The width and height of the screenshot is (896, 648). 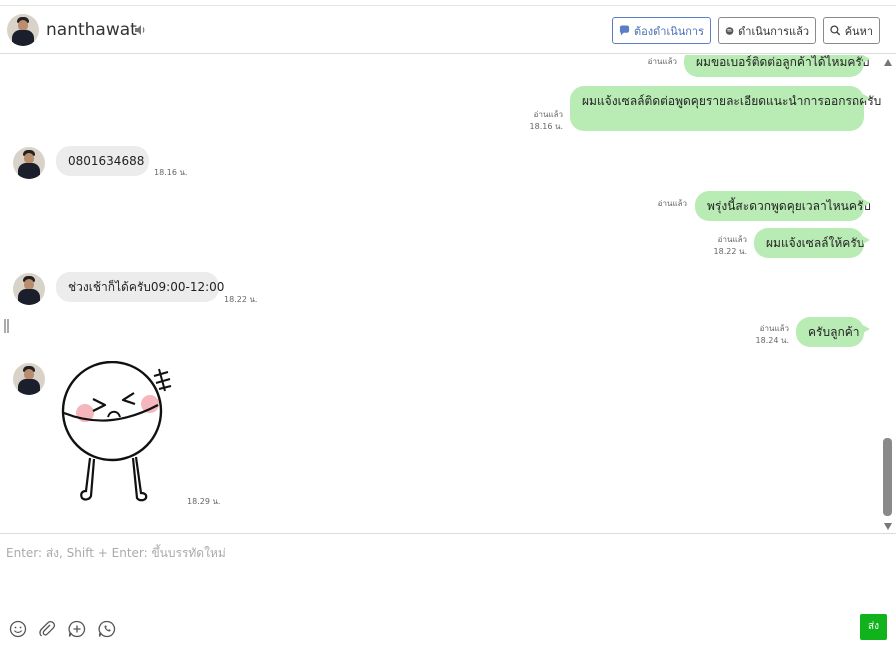 What do you see at coordinates (833, 332) in the screenshot?
I see `outgoing-message: ครับลูกค้า` at bounding box center [833, 332].